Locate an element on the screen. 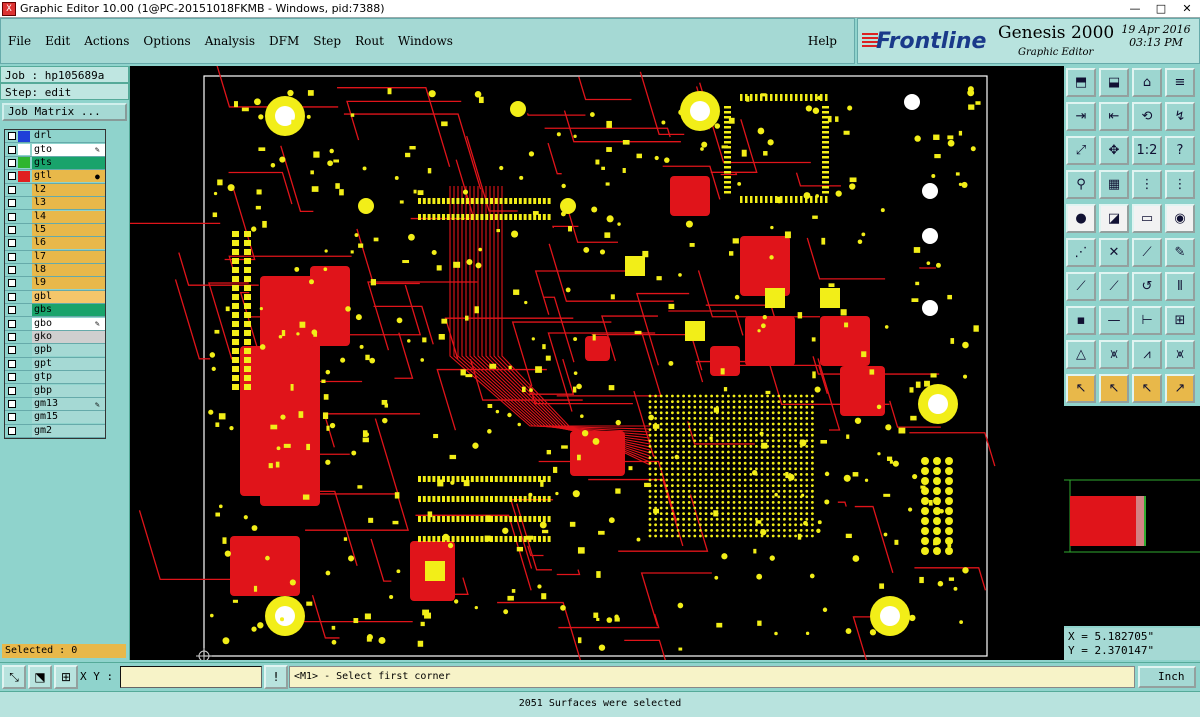 Image resolution: width=1200 pixels, height=717 pixels. layer-name: gpb is located at coordinates (68, 350).